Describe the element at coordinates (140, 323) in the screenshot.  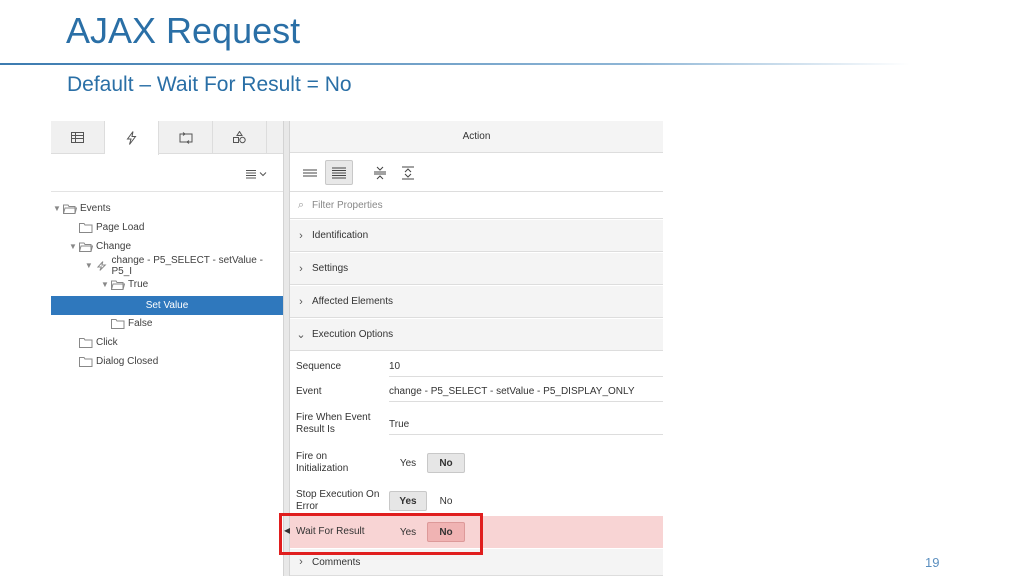
I see `tree-node-label: False` at that location.